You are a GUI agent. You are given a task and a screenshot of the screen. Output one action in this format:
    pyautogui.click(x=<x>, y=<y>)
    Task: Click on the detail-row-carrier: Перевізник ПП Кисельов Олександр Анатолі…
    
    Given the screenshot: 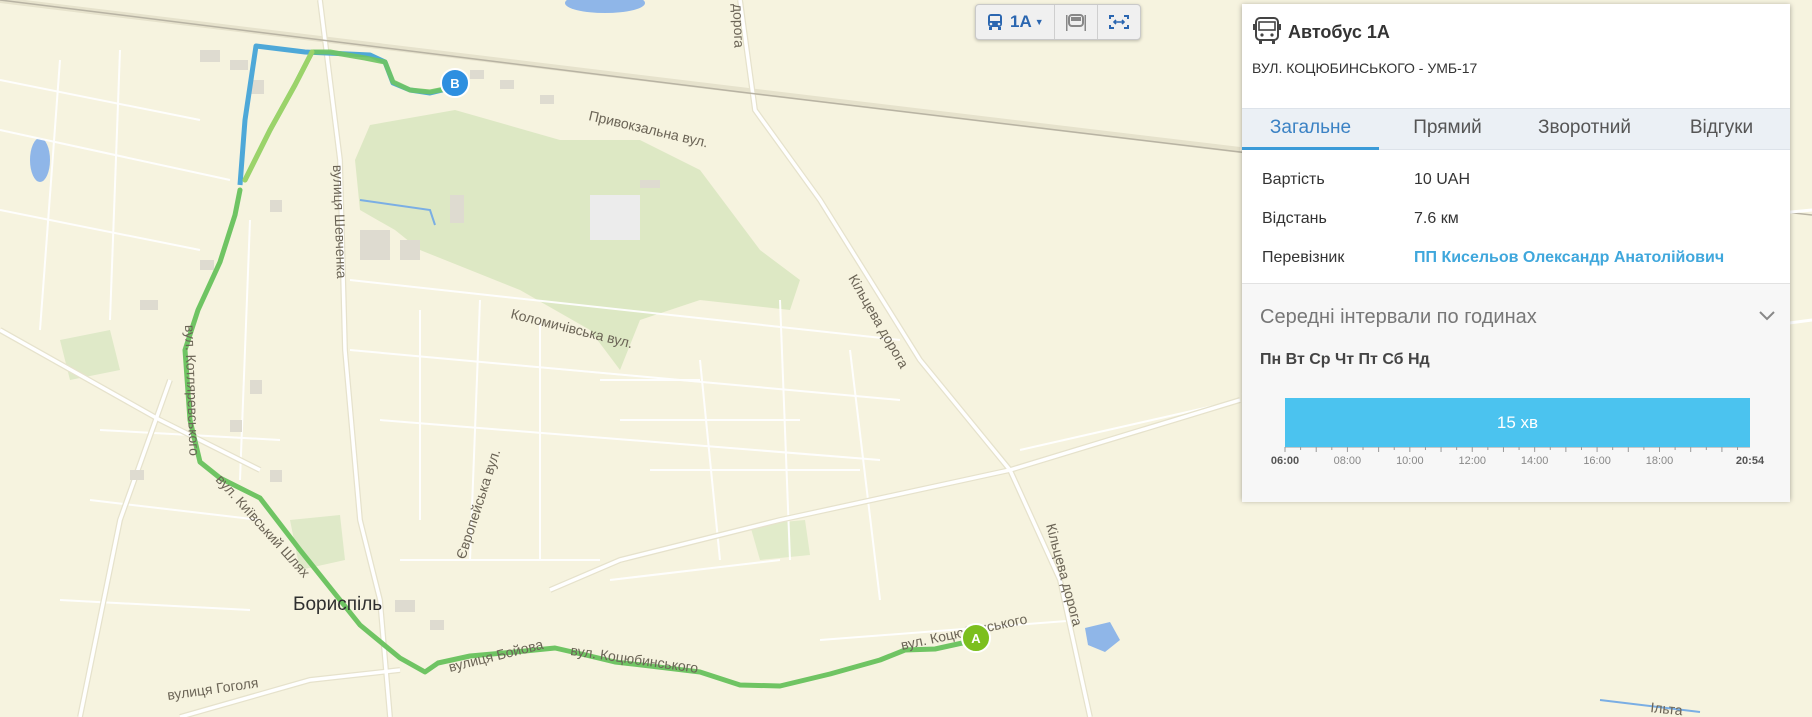 What is the action you would take?
    pyautogui.click(x=1516, y=257)
    